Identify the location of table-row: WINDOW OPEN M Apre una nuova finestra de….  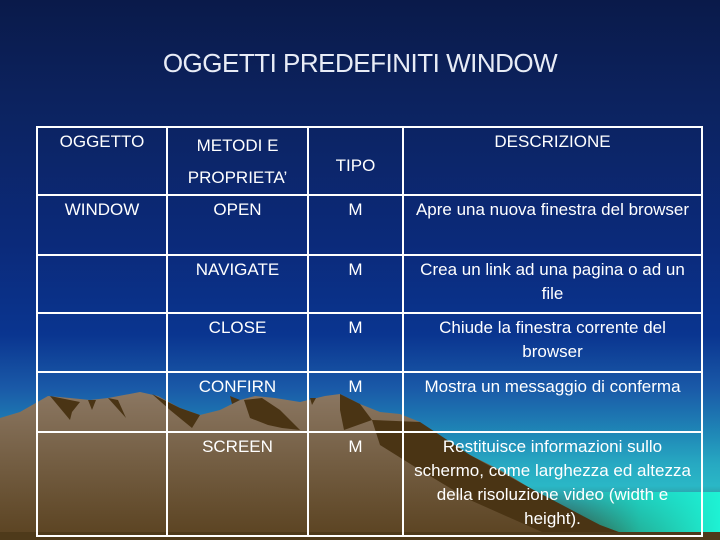
(369, 225).